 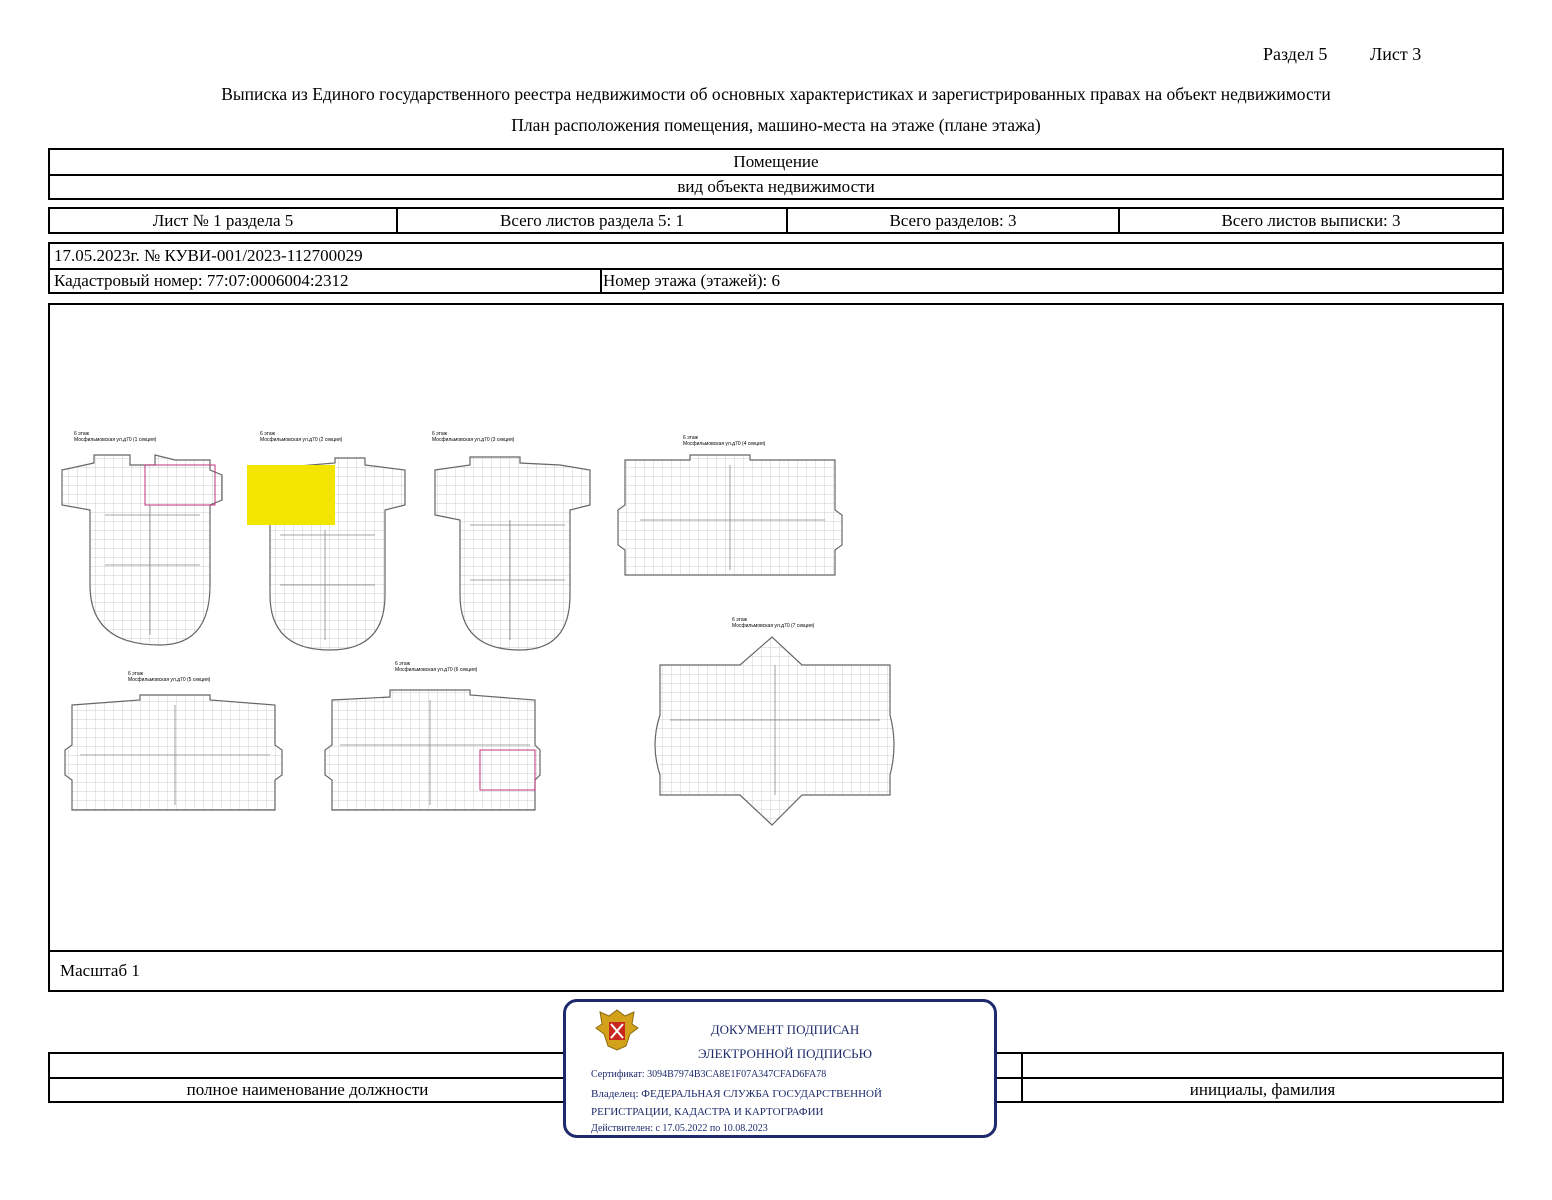 I want to click on sheet-number: Лист 3, so click(x=1396, y=54).